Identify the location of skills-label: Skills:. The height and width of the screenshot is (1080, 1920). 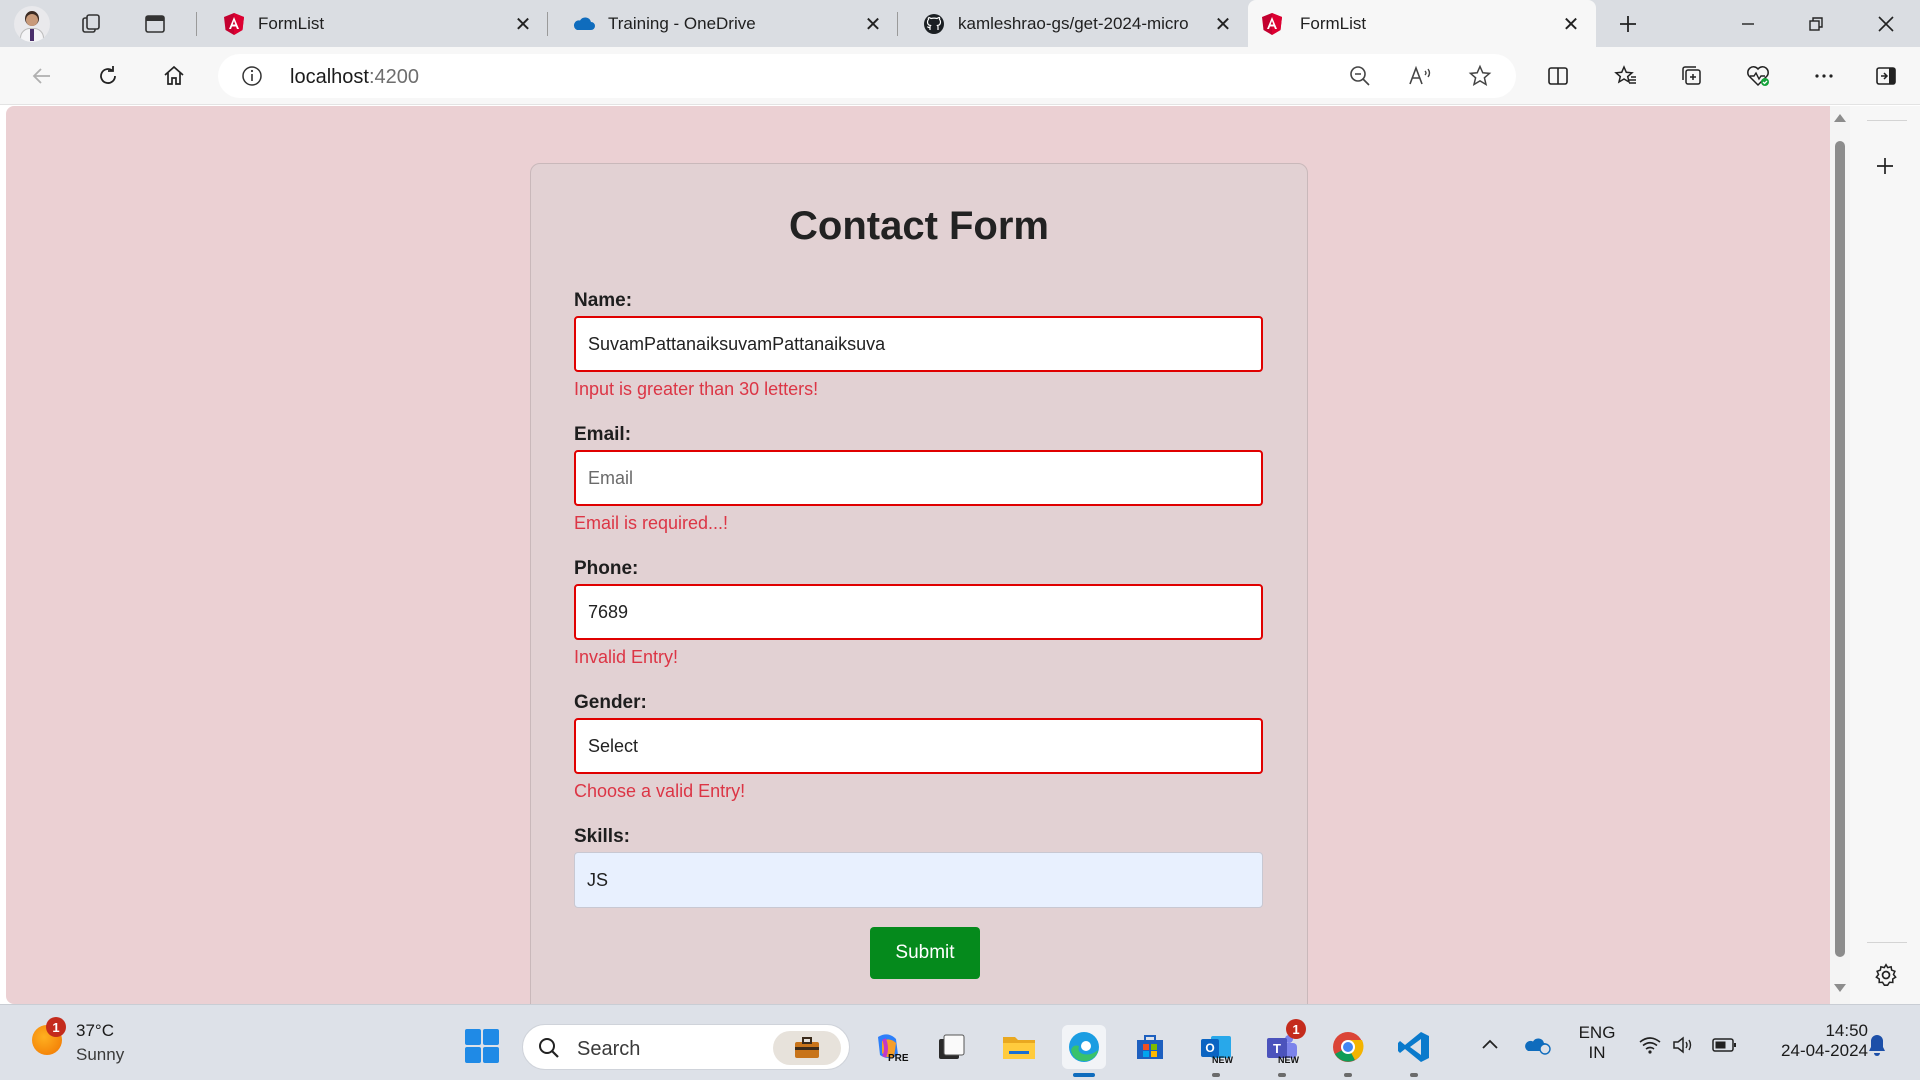
(602, 836).